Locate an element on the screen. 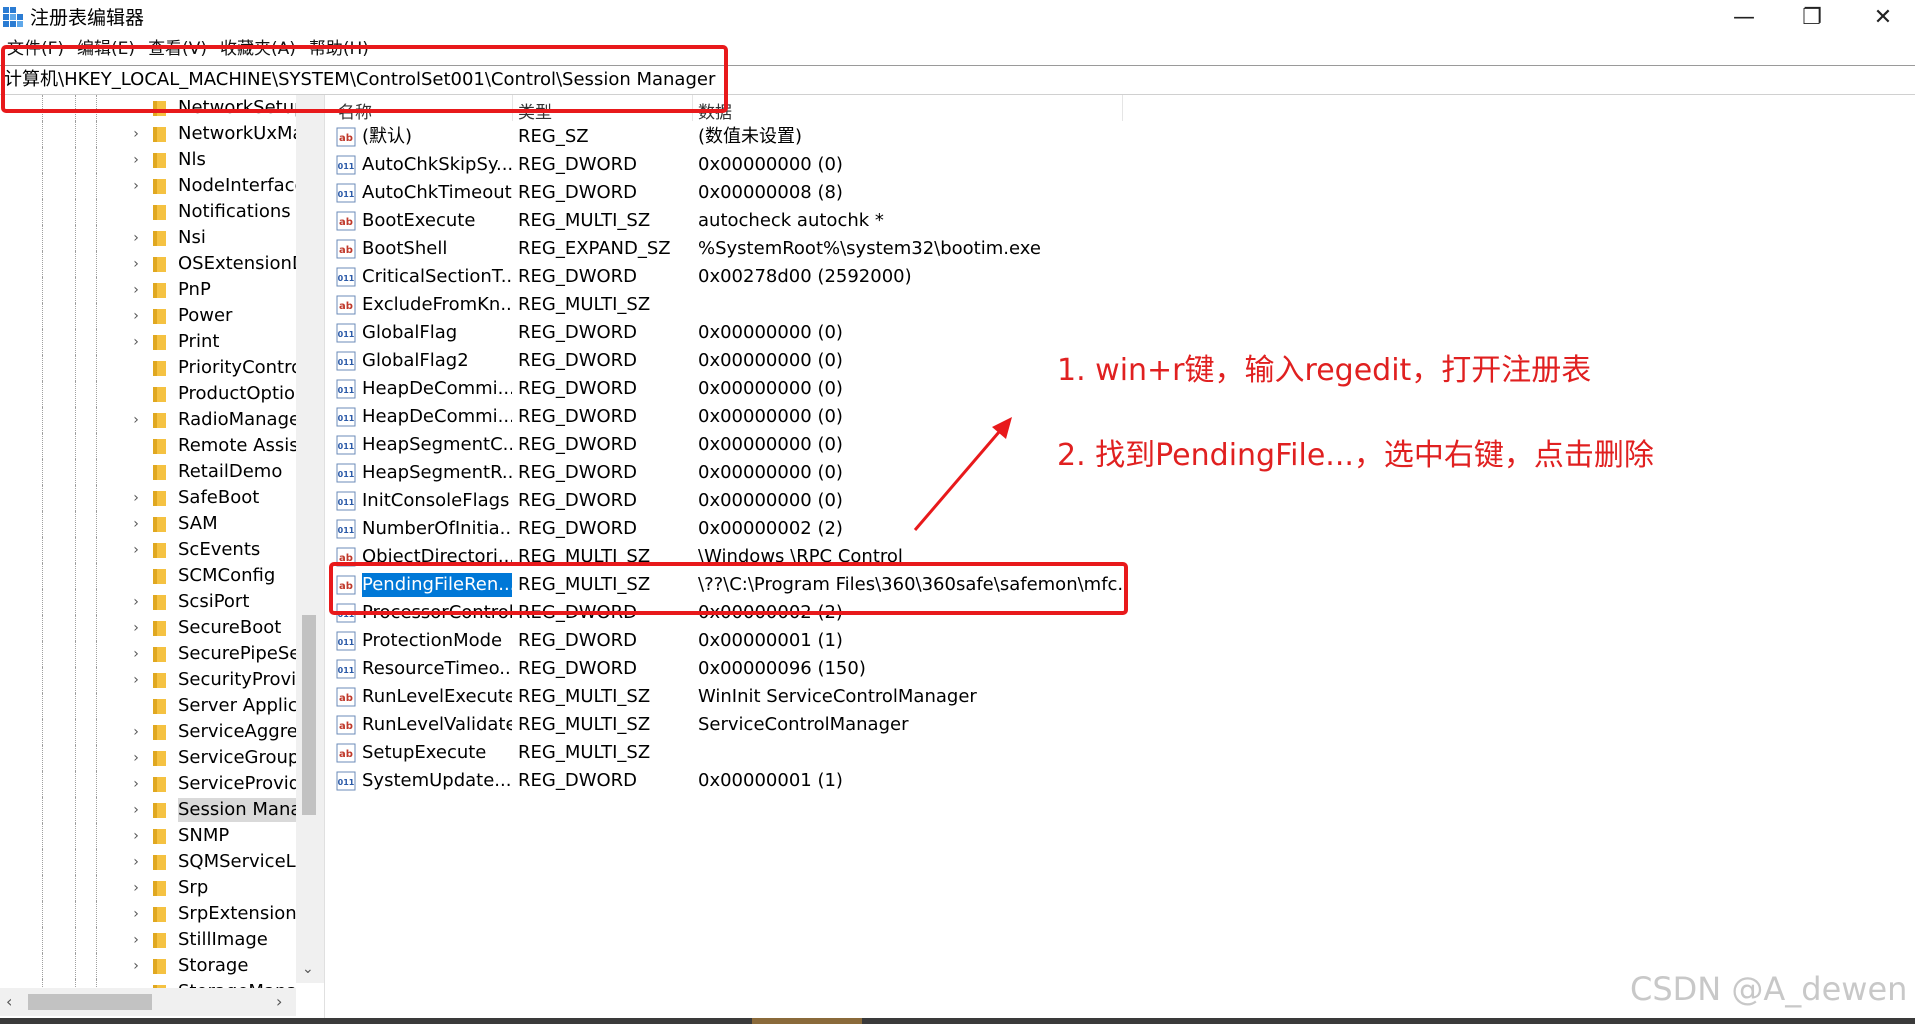  tree-item: › SrpExtension( is located at coordinates (150, 914).